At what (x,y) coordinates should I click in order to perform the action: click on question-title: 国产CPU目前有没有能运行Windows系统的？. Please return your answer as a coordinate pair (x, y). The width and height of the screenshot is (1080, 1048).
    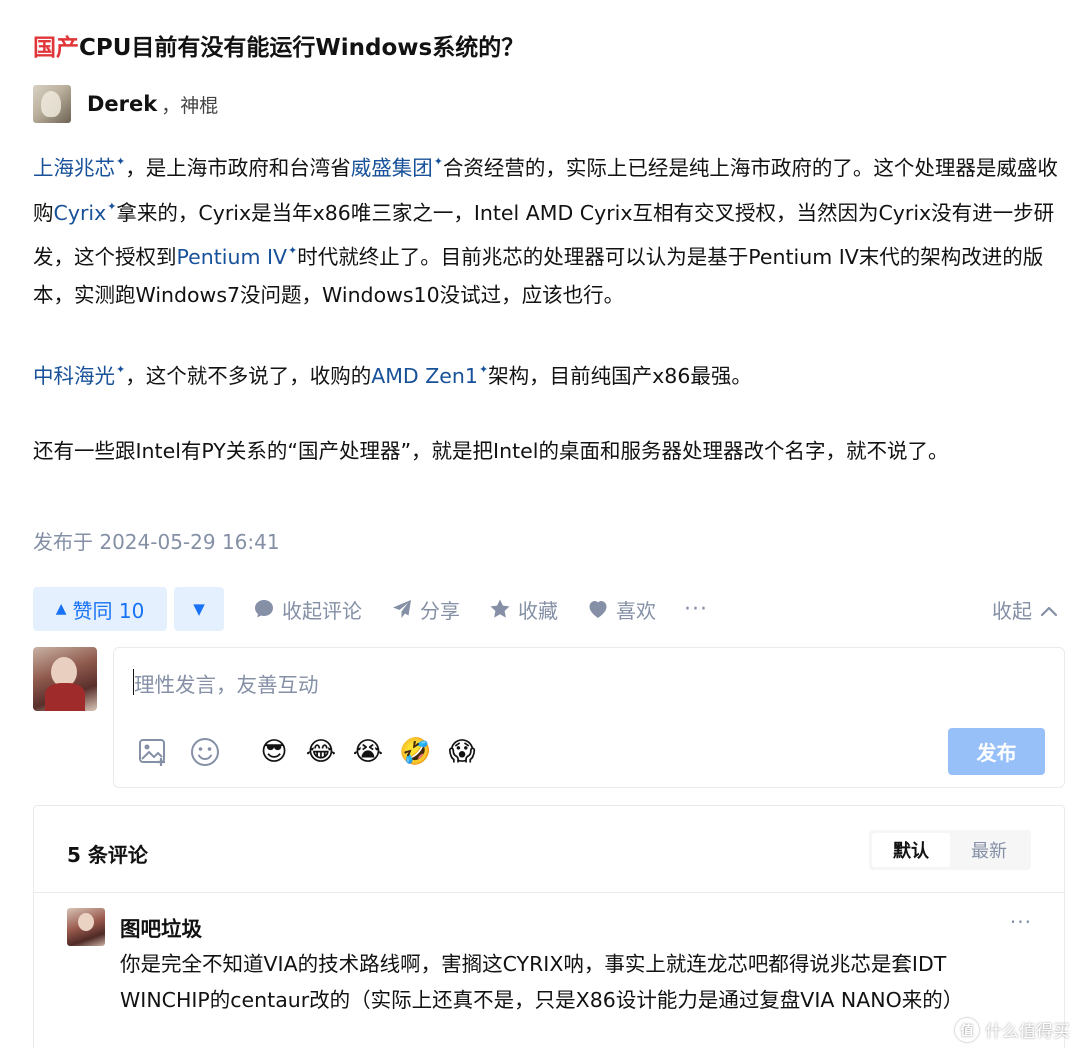
    Looking at the image, I should click on (278, 45).